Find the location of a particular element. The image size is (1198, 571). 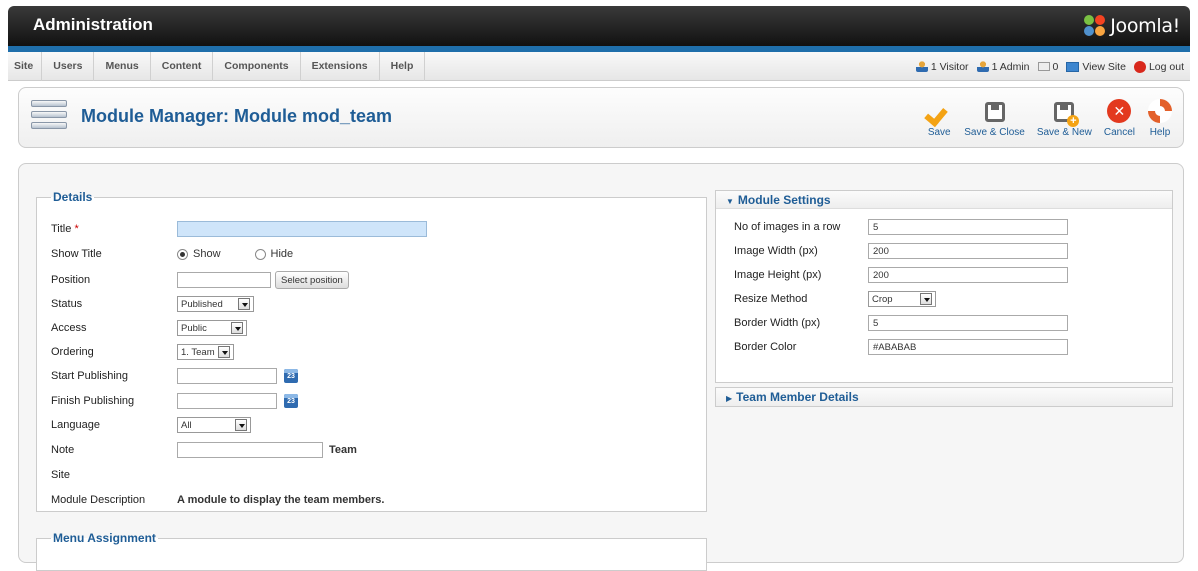

border-color-label: Border Color is located at coordinates (765, 347).